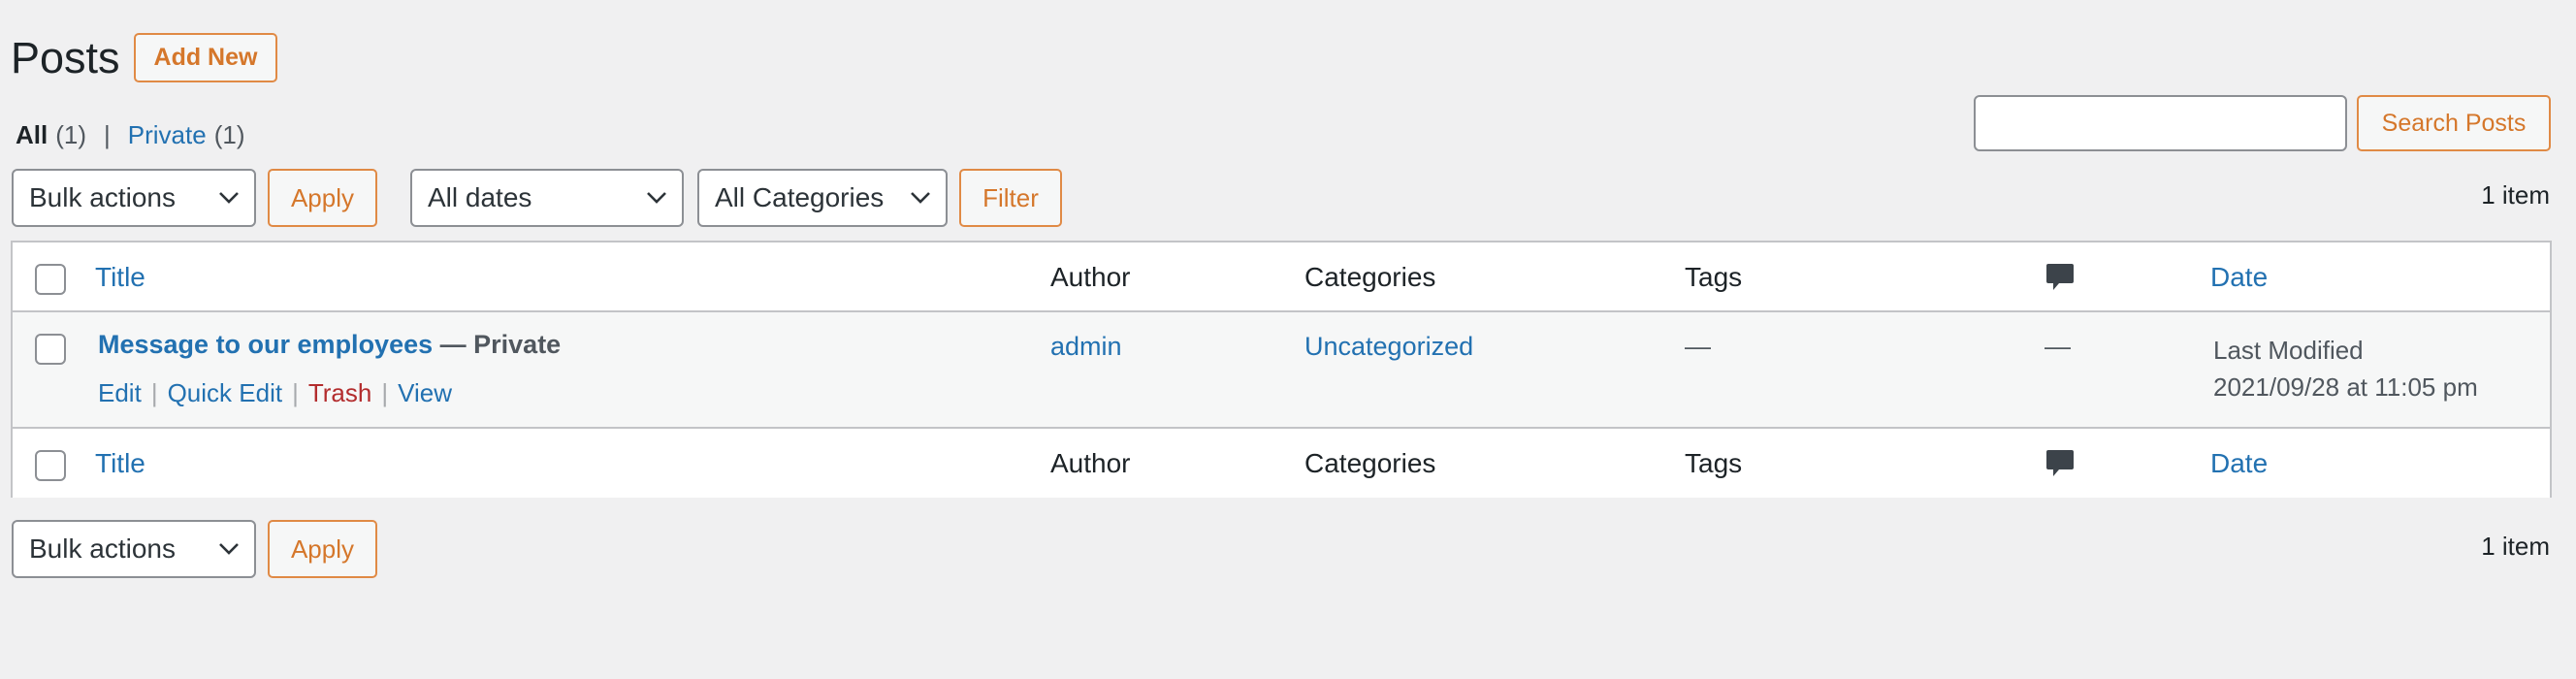 The height and width of the screenshot is (679, 2576). Describe the element at coordinates (167, 135) in the screenshot. I see `view-private-link: Private` at that location.